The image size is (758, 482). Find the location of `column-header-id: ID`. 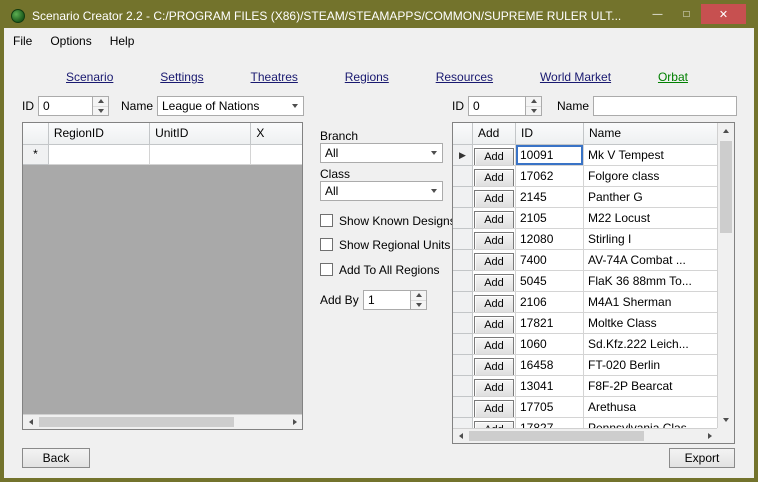

column-header-id: ID is located at coordinates (550, 134).